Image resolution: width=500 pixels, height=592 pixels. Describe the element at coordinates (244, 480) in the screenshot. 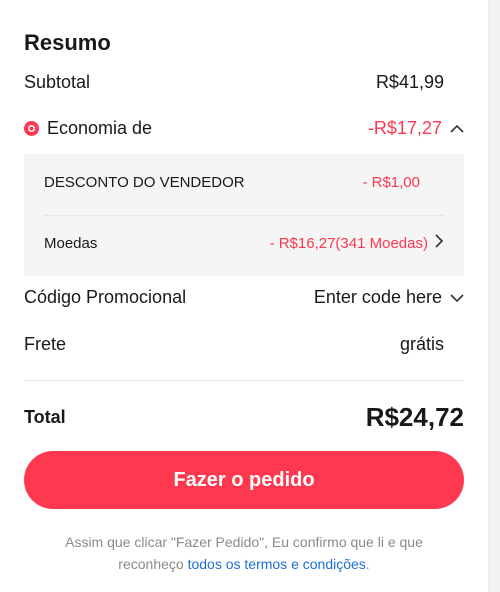

I see `place-order-button: Fazer o pedido` at that location.